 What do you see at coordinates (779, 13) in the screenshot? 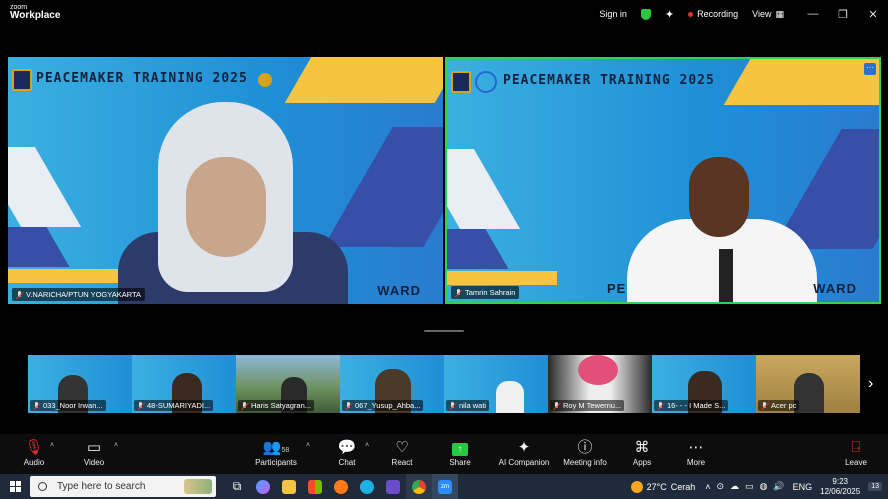
I see `grid-icon: ▦` at bounding box center [779, 13].